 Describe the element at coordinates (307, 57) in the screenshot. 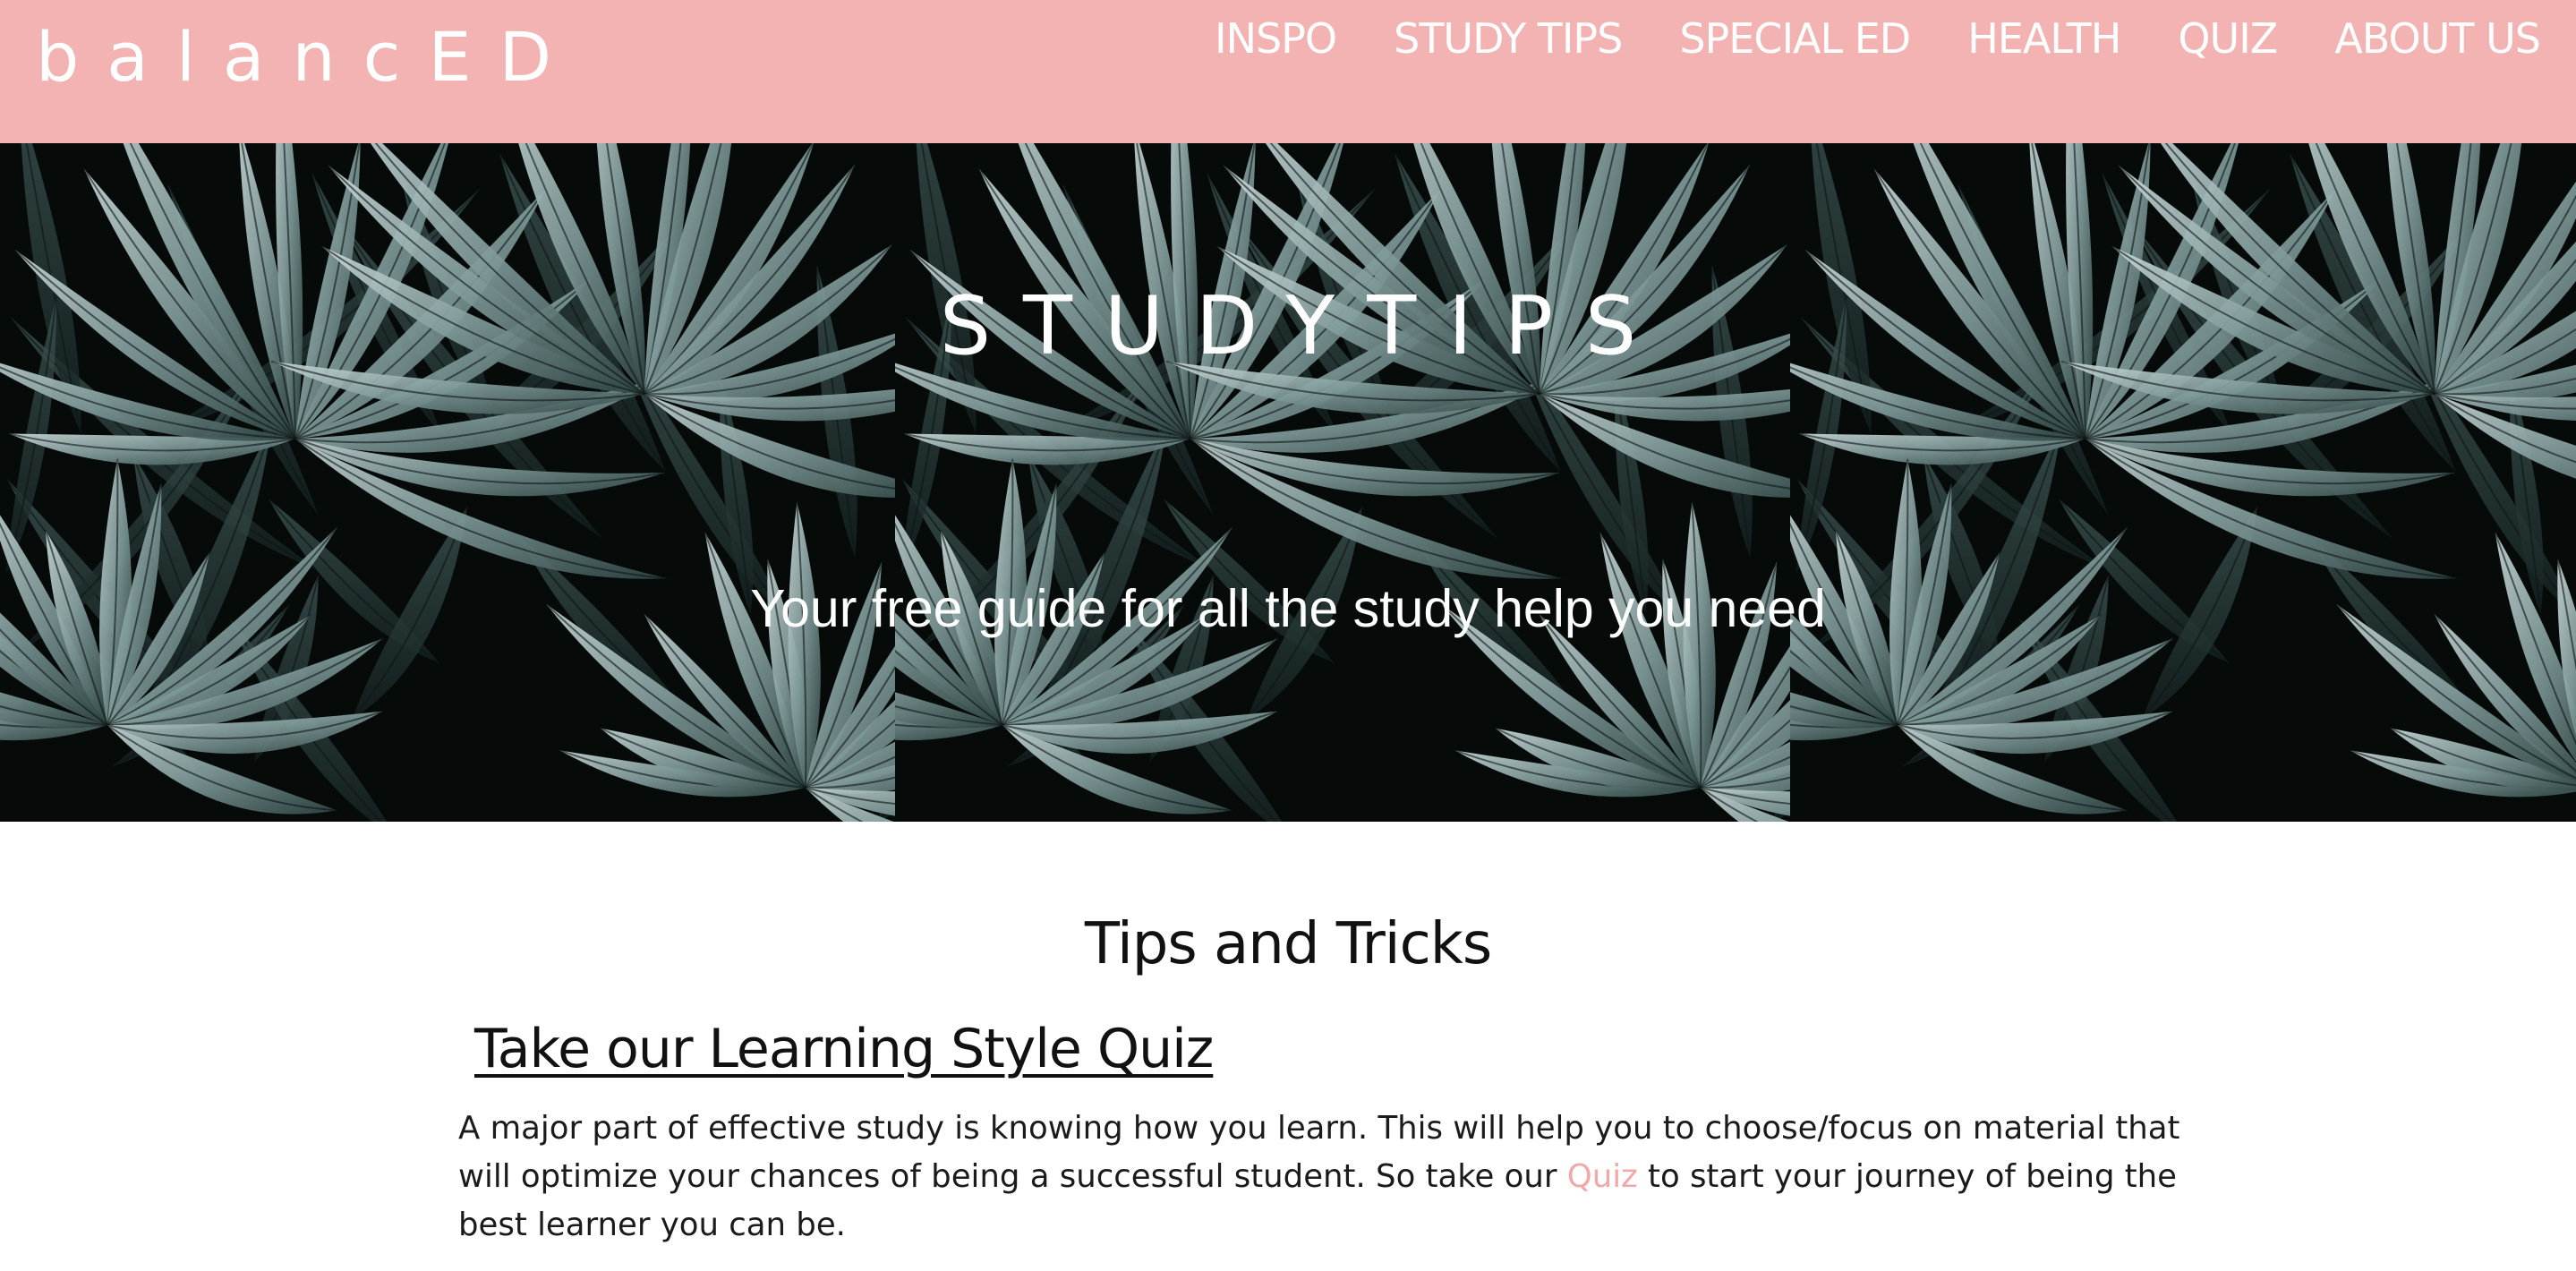

I see `brand-logo: balancED` at that location.